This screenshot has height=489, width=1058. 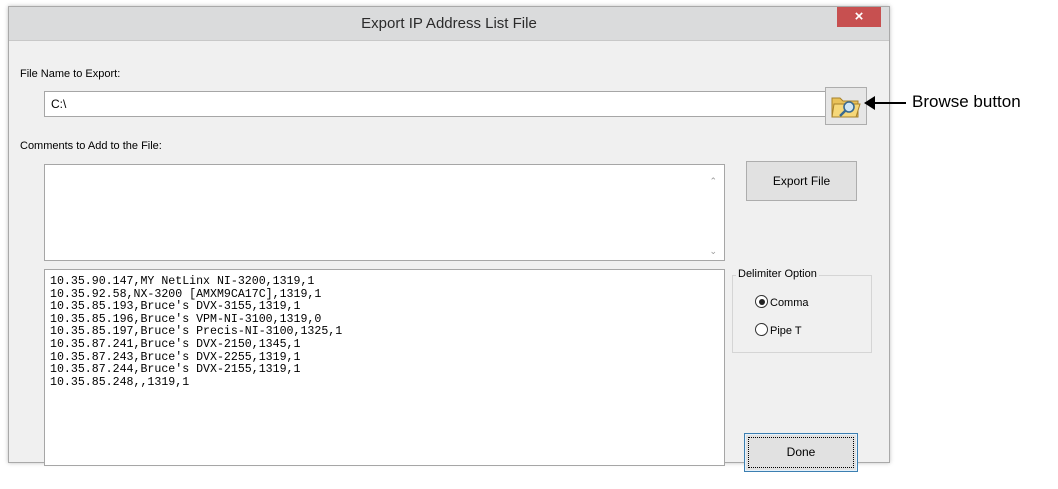 I want to click on comments-label: Comments to Add to the File:, so click(x=91, y=146).